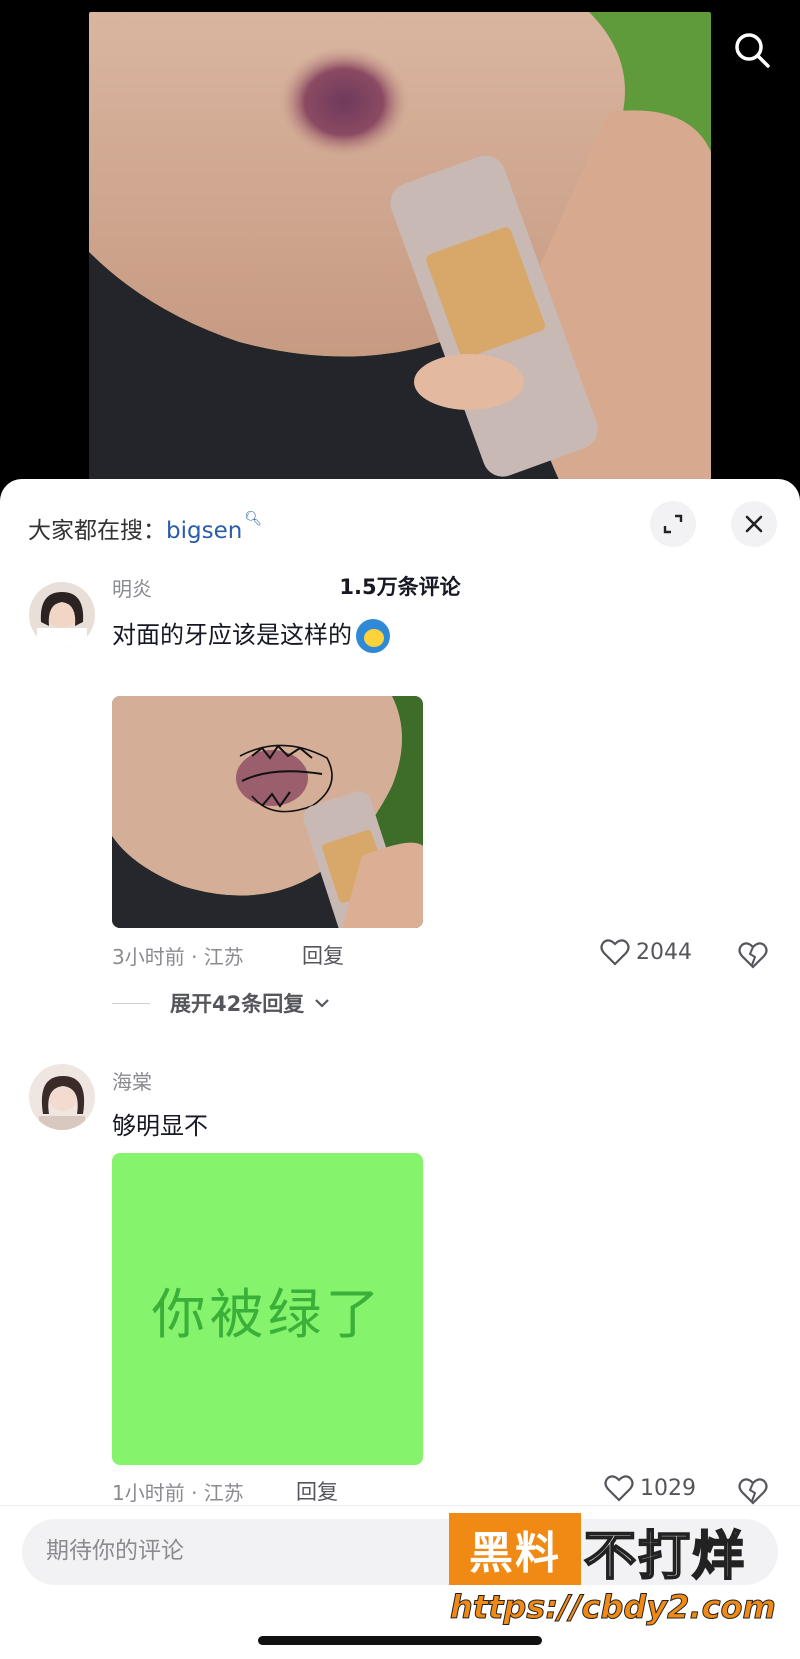 The image size is (800, 1659). Describe the element at coordinates (132, 587) in the screenshot. I see `comment-username: 明炎` at that location.